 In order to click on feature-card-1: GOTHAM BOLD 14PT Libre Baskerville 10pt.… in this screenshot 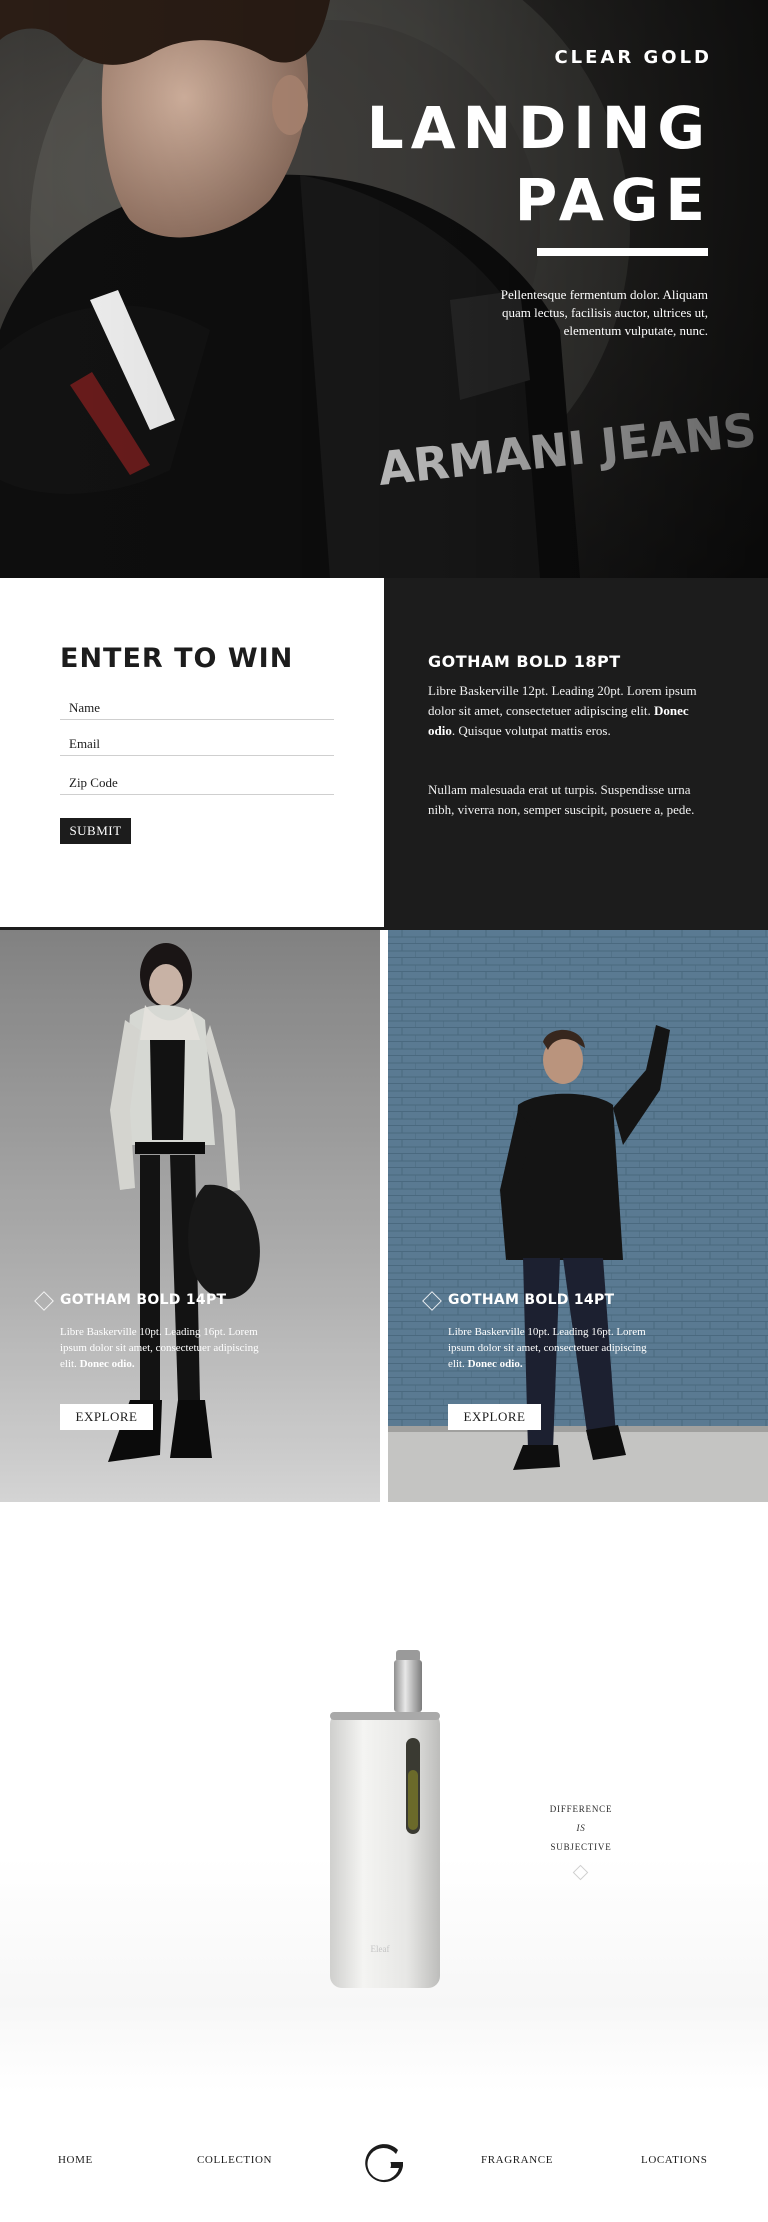, I will do `click(190, 1216)`.